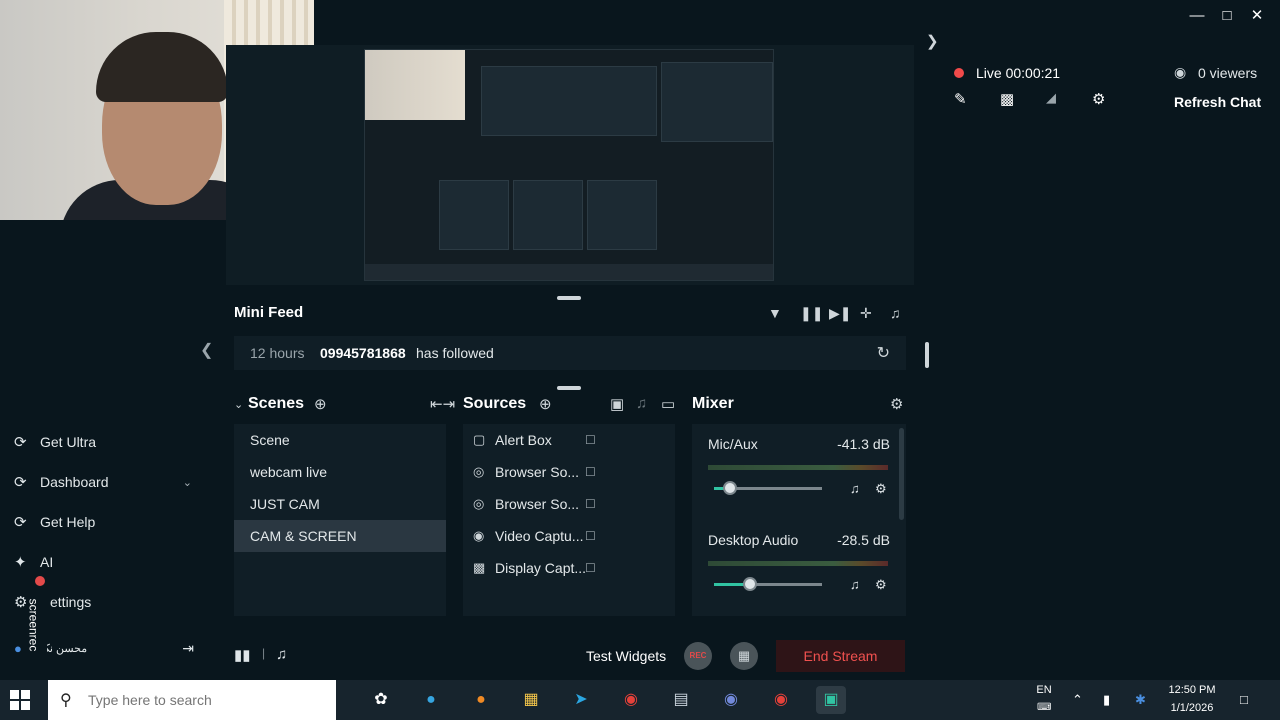 The image size is (1280, 720). I want to click on scene-item: webcam live, so click(340, 472).